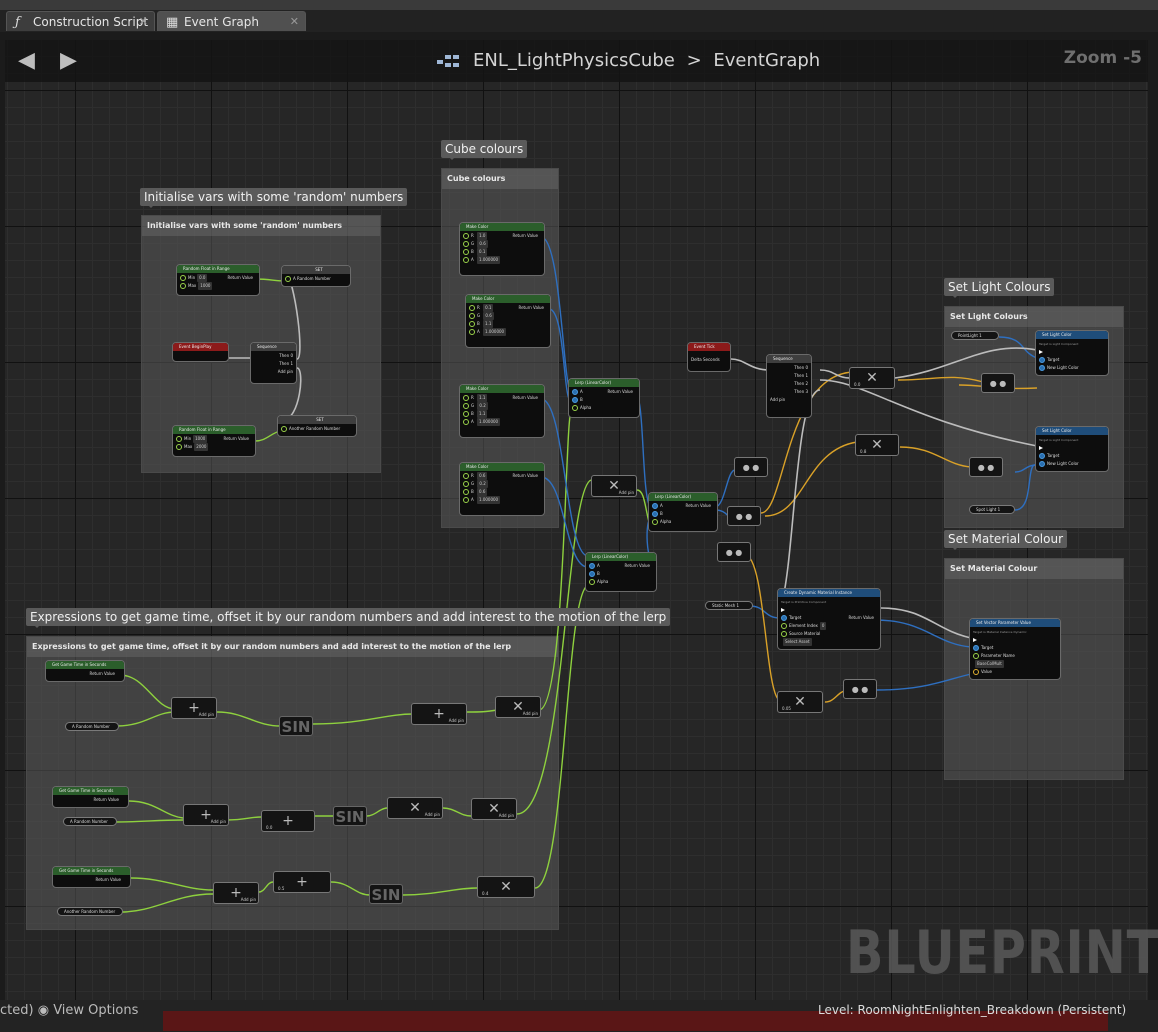  I want to click on set-variable-node: SET A Random Number, so click(316, 276).